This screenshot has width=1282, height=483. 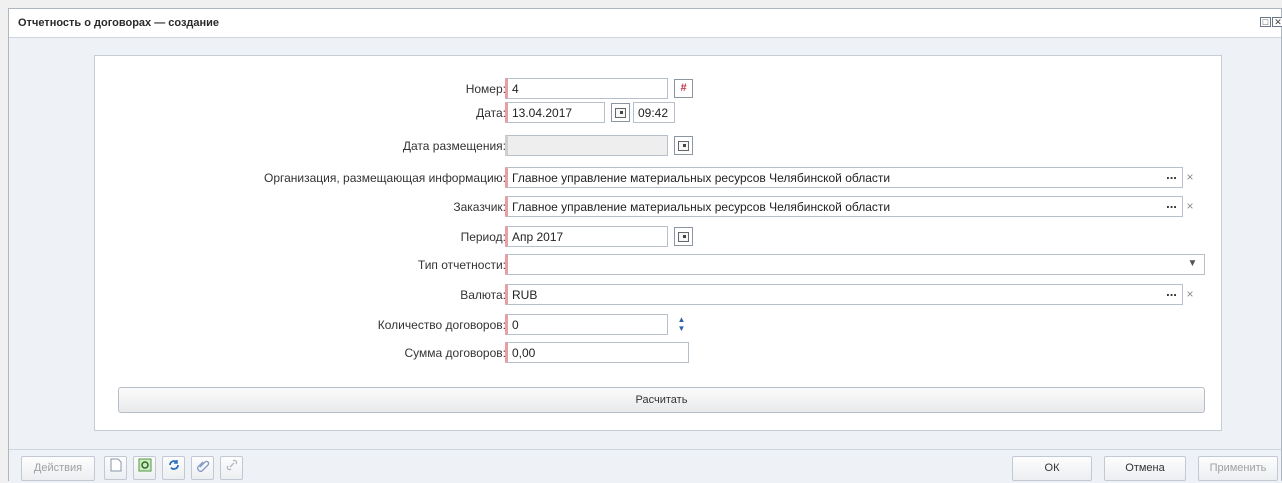 I want to click on row-currency: Валюта: RUB ... ×, so click(x=658, y=295).